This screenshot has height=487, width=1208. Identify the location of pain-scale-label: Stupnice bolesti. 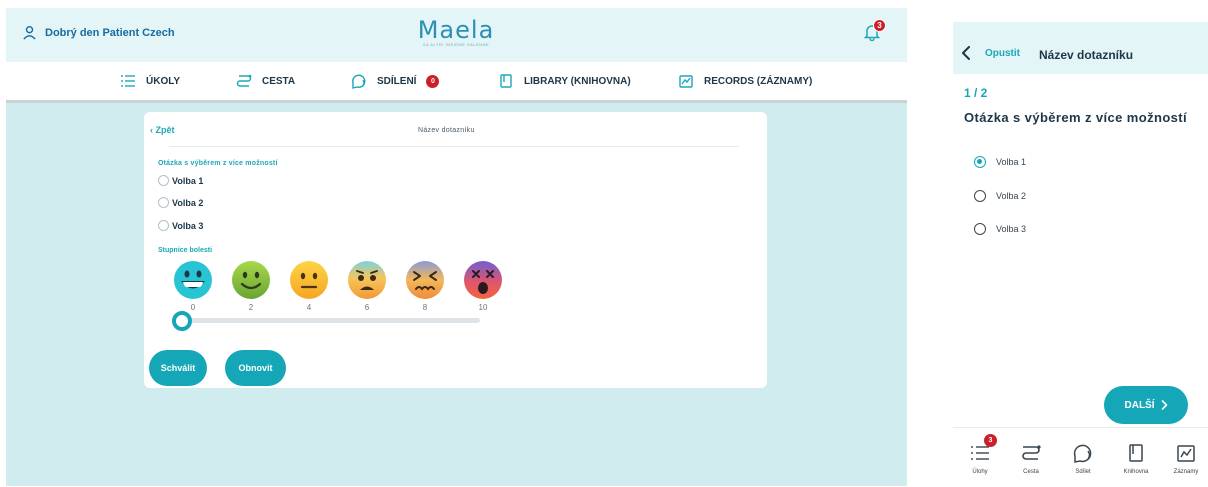
(185, 250).